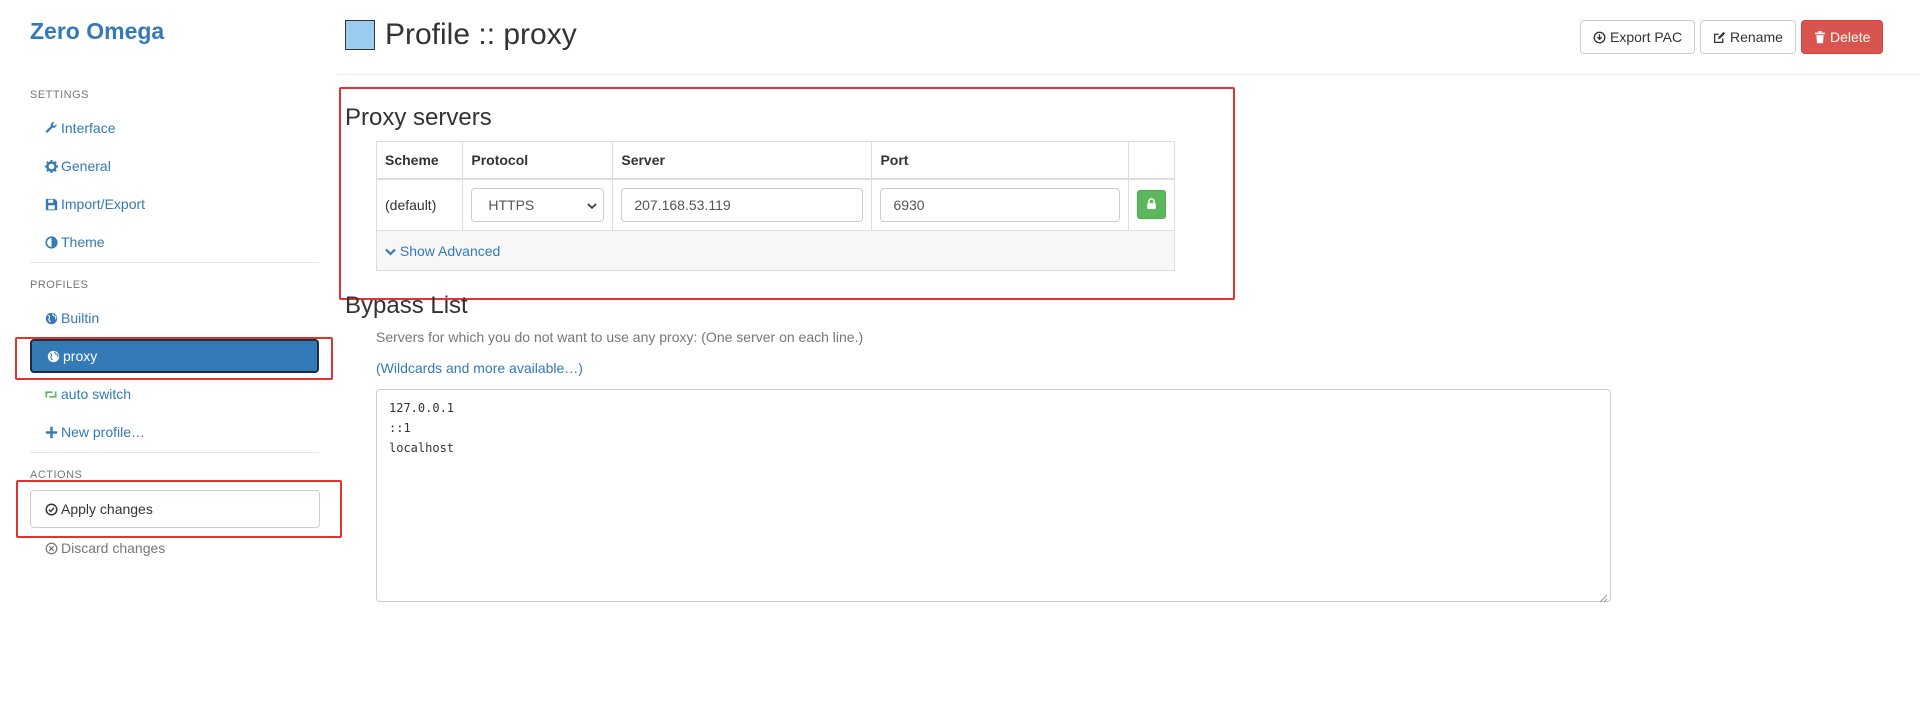 The width and height of the screenshot is (1920, 706). What do you see at coordinates (418, 117) in the screenshot?
I see `proxy-servers-title: Proxy servers` at bounding box center [418, 117].